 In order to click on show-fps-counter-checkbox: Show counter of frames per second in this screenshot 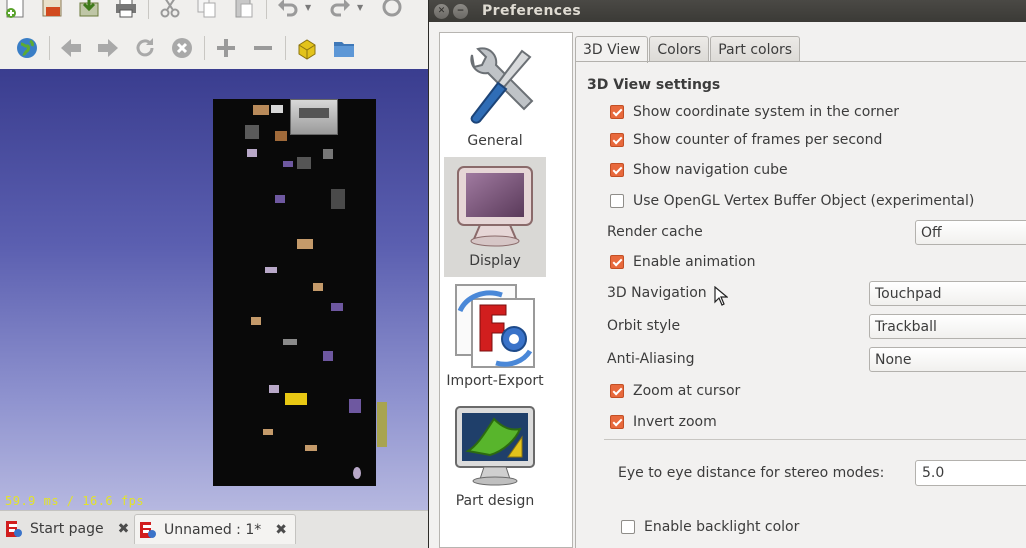, I will do `click(746, 140)`.